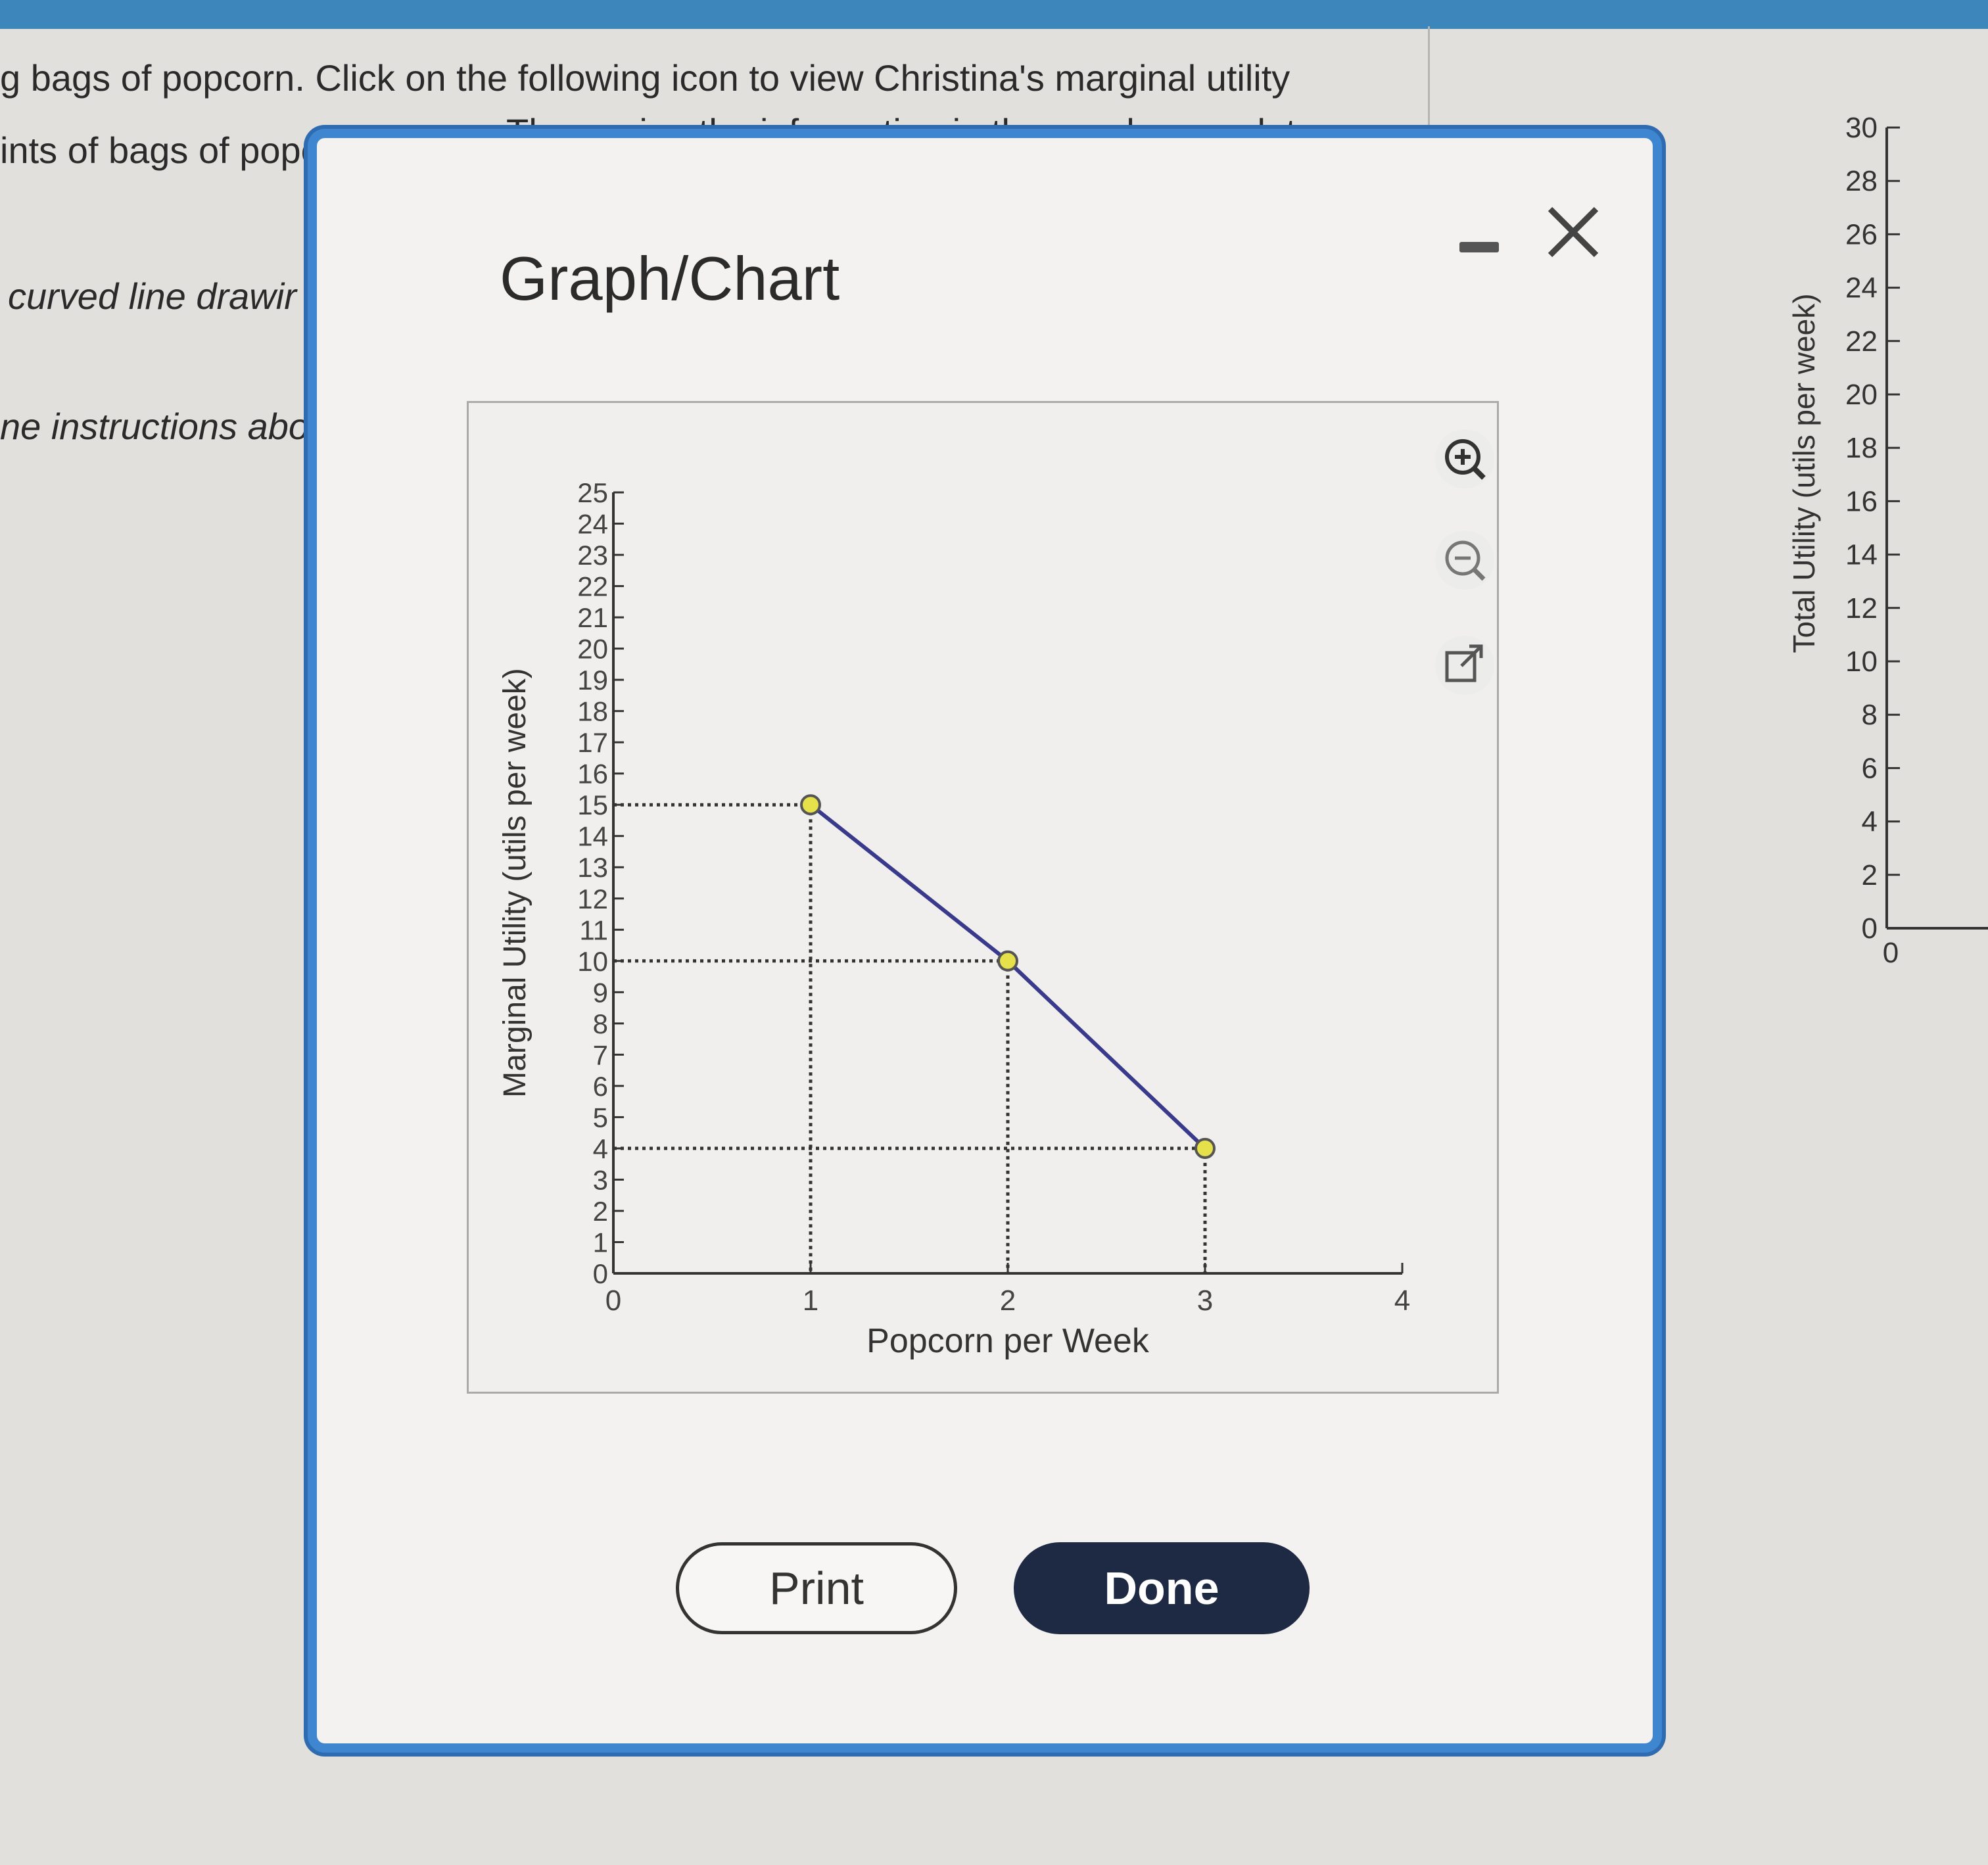 This screenshot has height=1865, width=1988. Describe the element at coordinates (816, 1588) in the screenshot. I see `print-button: Print` at that location.